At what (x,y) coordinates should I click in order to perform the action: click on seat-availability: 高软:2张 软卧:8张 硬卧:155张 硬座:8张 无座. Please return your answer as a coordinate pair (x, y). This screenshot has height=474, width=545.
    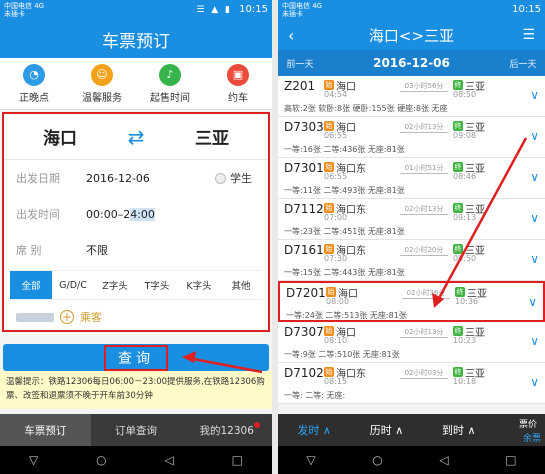
    Looking at the image, I should click on (366, 108).